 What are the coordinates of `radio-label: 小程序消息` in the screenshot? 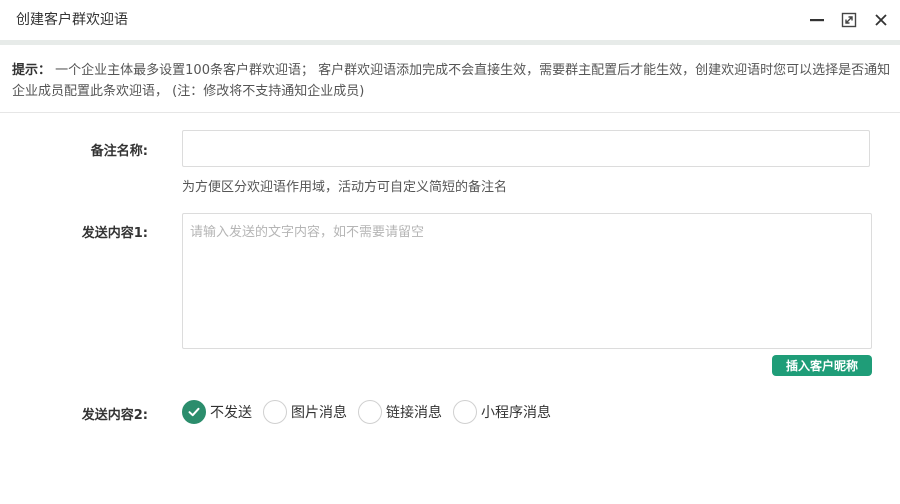 It's located at (516, 413).